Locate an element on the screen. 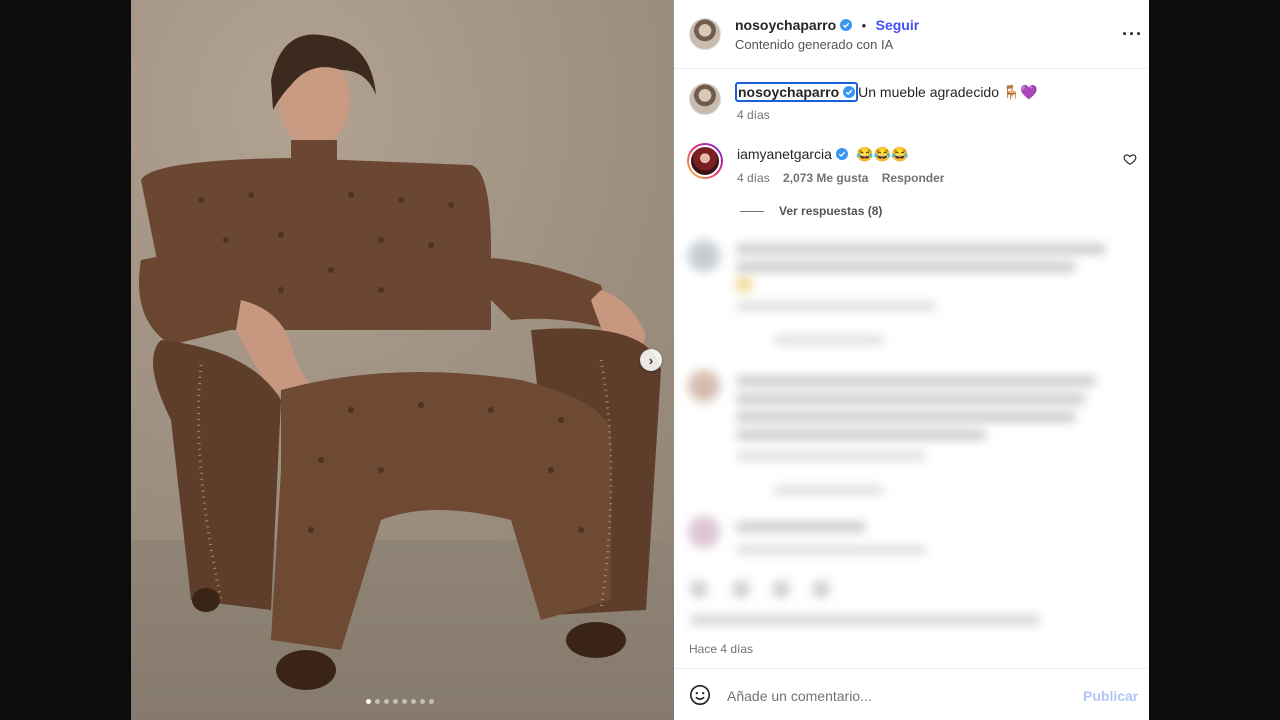  author-avatar is located at coordinates (705, 34).